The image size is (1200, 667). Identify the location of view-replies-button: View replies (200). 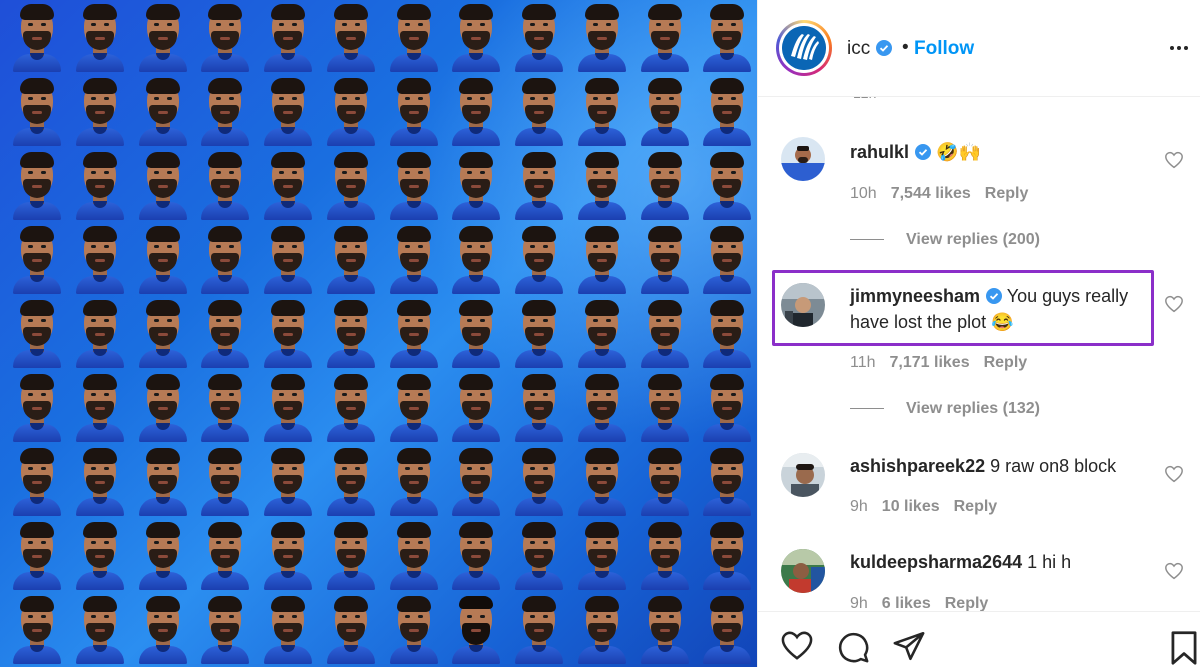
(945, 240).